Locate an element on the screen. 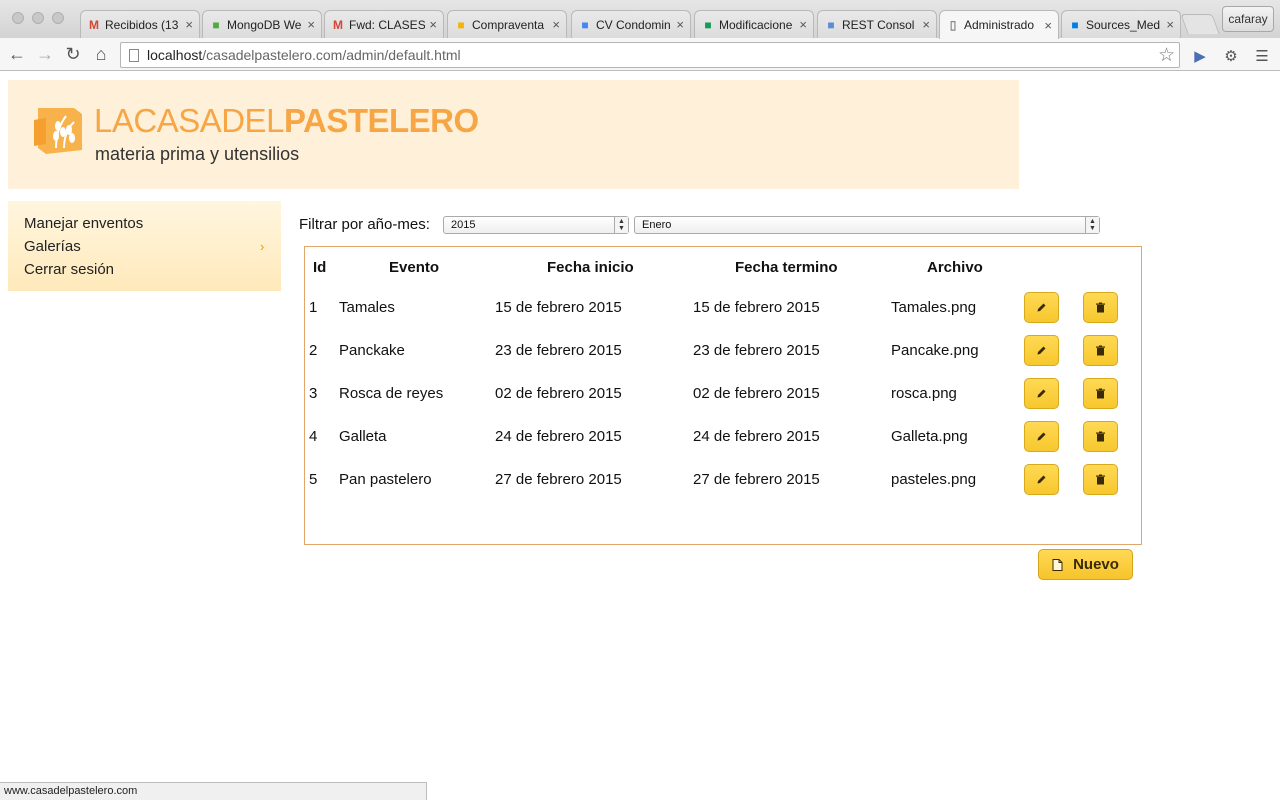  cell-archivo: Galleta.png is located at coordinates (929, 436).